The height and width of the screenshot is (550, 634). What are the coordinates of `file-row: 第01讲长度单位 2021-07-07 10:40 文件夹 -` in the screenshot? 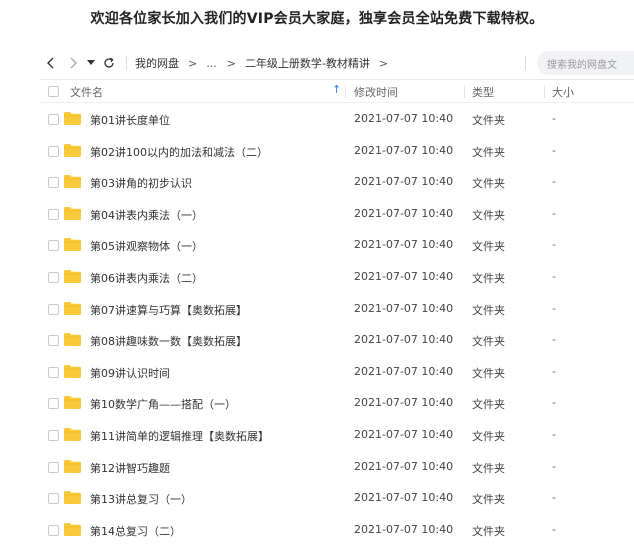 It's located at (337, 119).